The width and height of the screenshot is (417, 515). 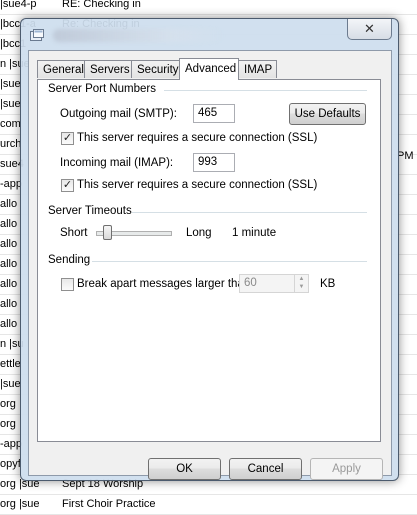 I want to click on imap-port-input: 993, so click(x=214, y=162).